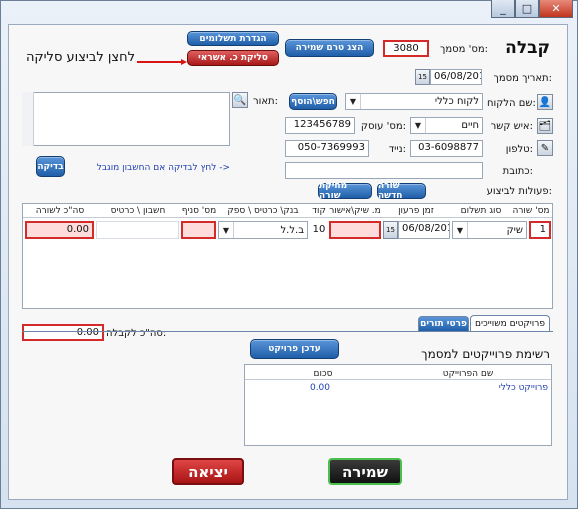 This screenshot has height=509, width=578. What do you see at coordinates (199, 211) in the screenshot?
I see `table-header: מס' סניף` at bounding box center [199, 211].